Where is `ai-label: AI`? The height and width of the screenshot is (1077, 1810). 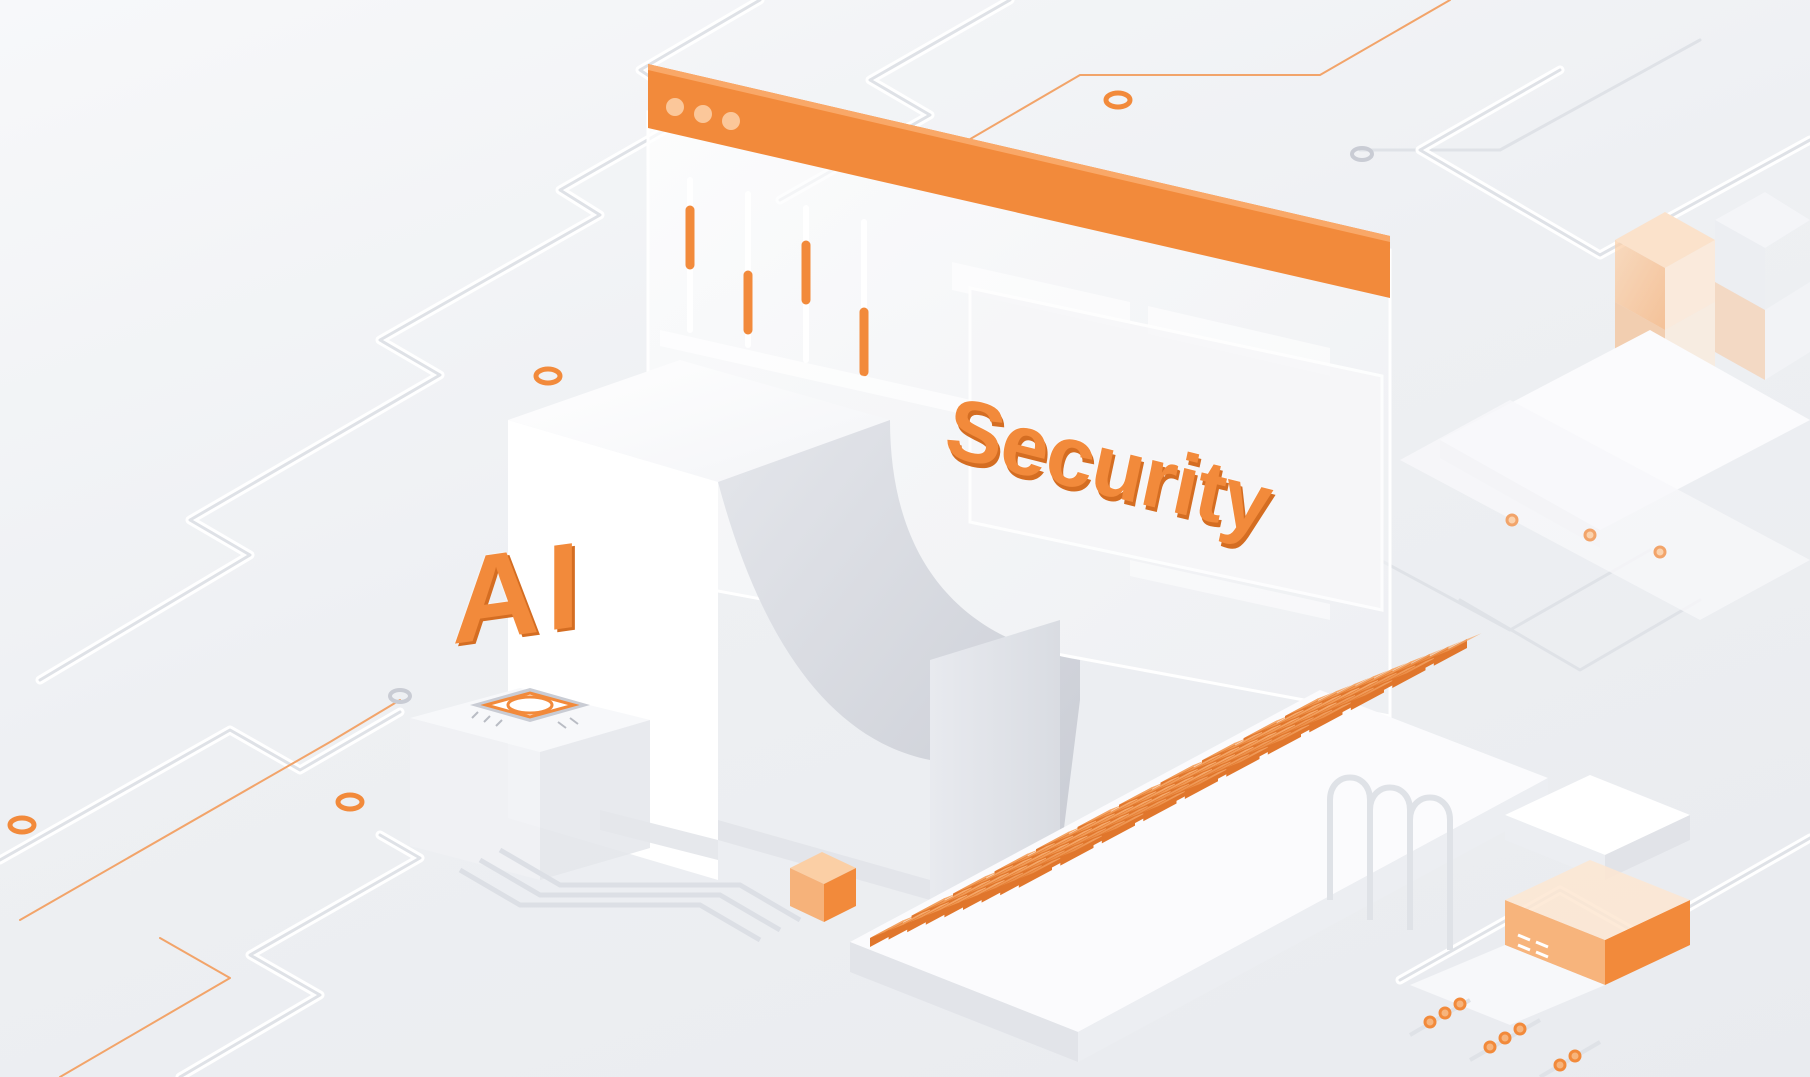 ai-label: AI is located at coordinates (519, 592).